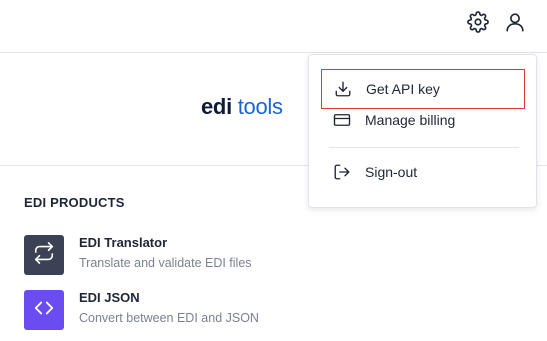 This screenshot has height=341, width=547. I want to click on menu-item-label: Get API key, so click(403, 89).